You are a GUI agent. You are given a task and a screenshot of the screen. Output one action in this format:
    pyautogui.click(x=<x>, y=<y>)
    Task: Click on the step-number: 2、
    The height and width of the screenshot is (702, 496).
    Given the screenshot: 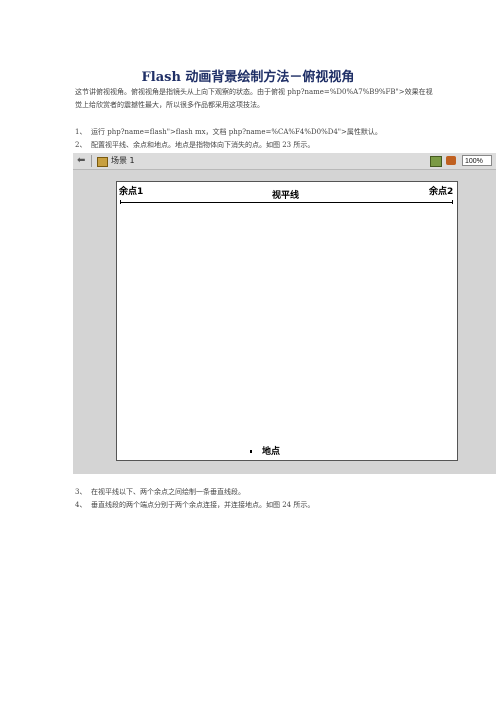 What is the action you would take?
    pyautogui.click(x=81, y=145)
    